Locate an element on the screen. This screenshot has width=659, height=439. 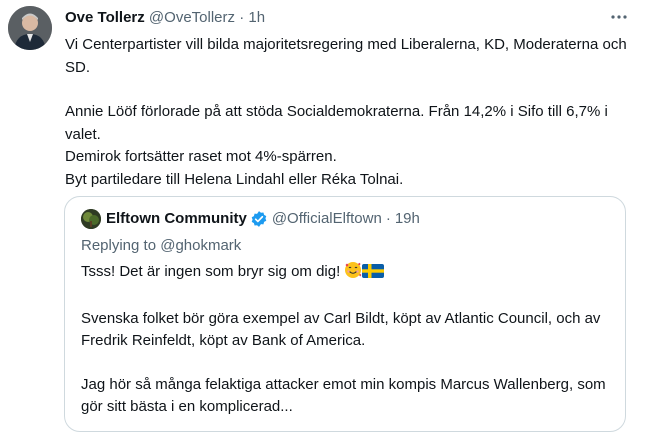
quoted-header: Elftown Community @OfficialElftown · 19h is located at coordinates (250, 219).